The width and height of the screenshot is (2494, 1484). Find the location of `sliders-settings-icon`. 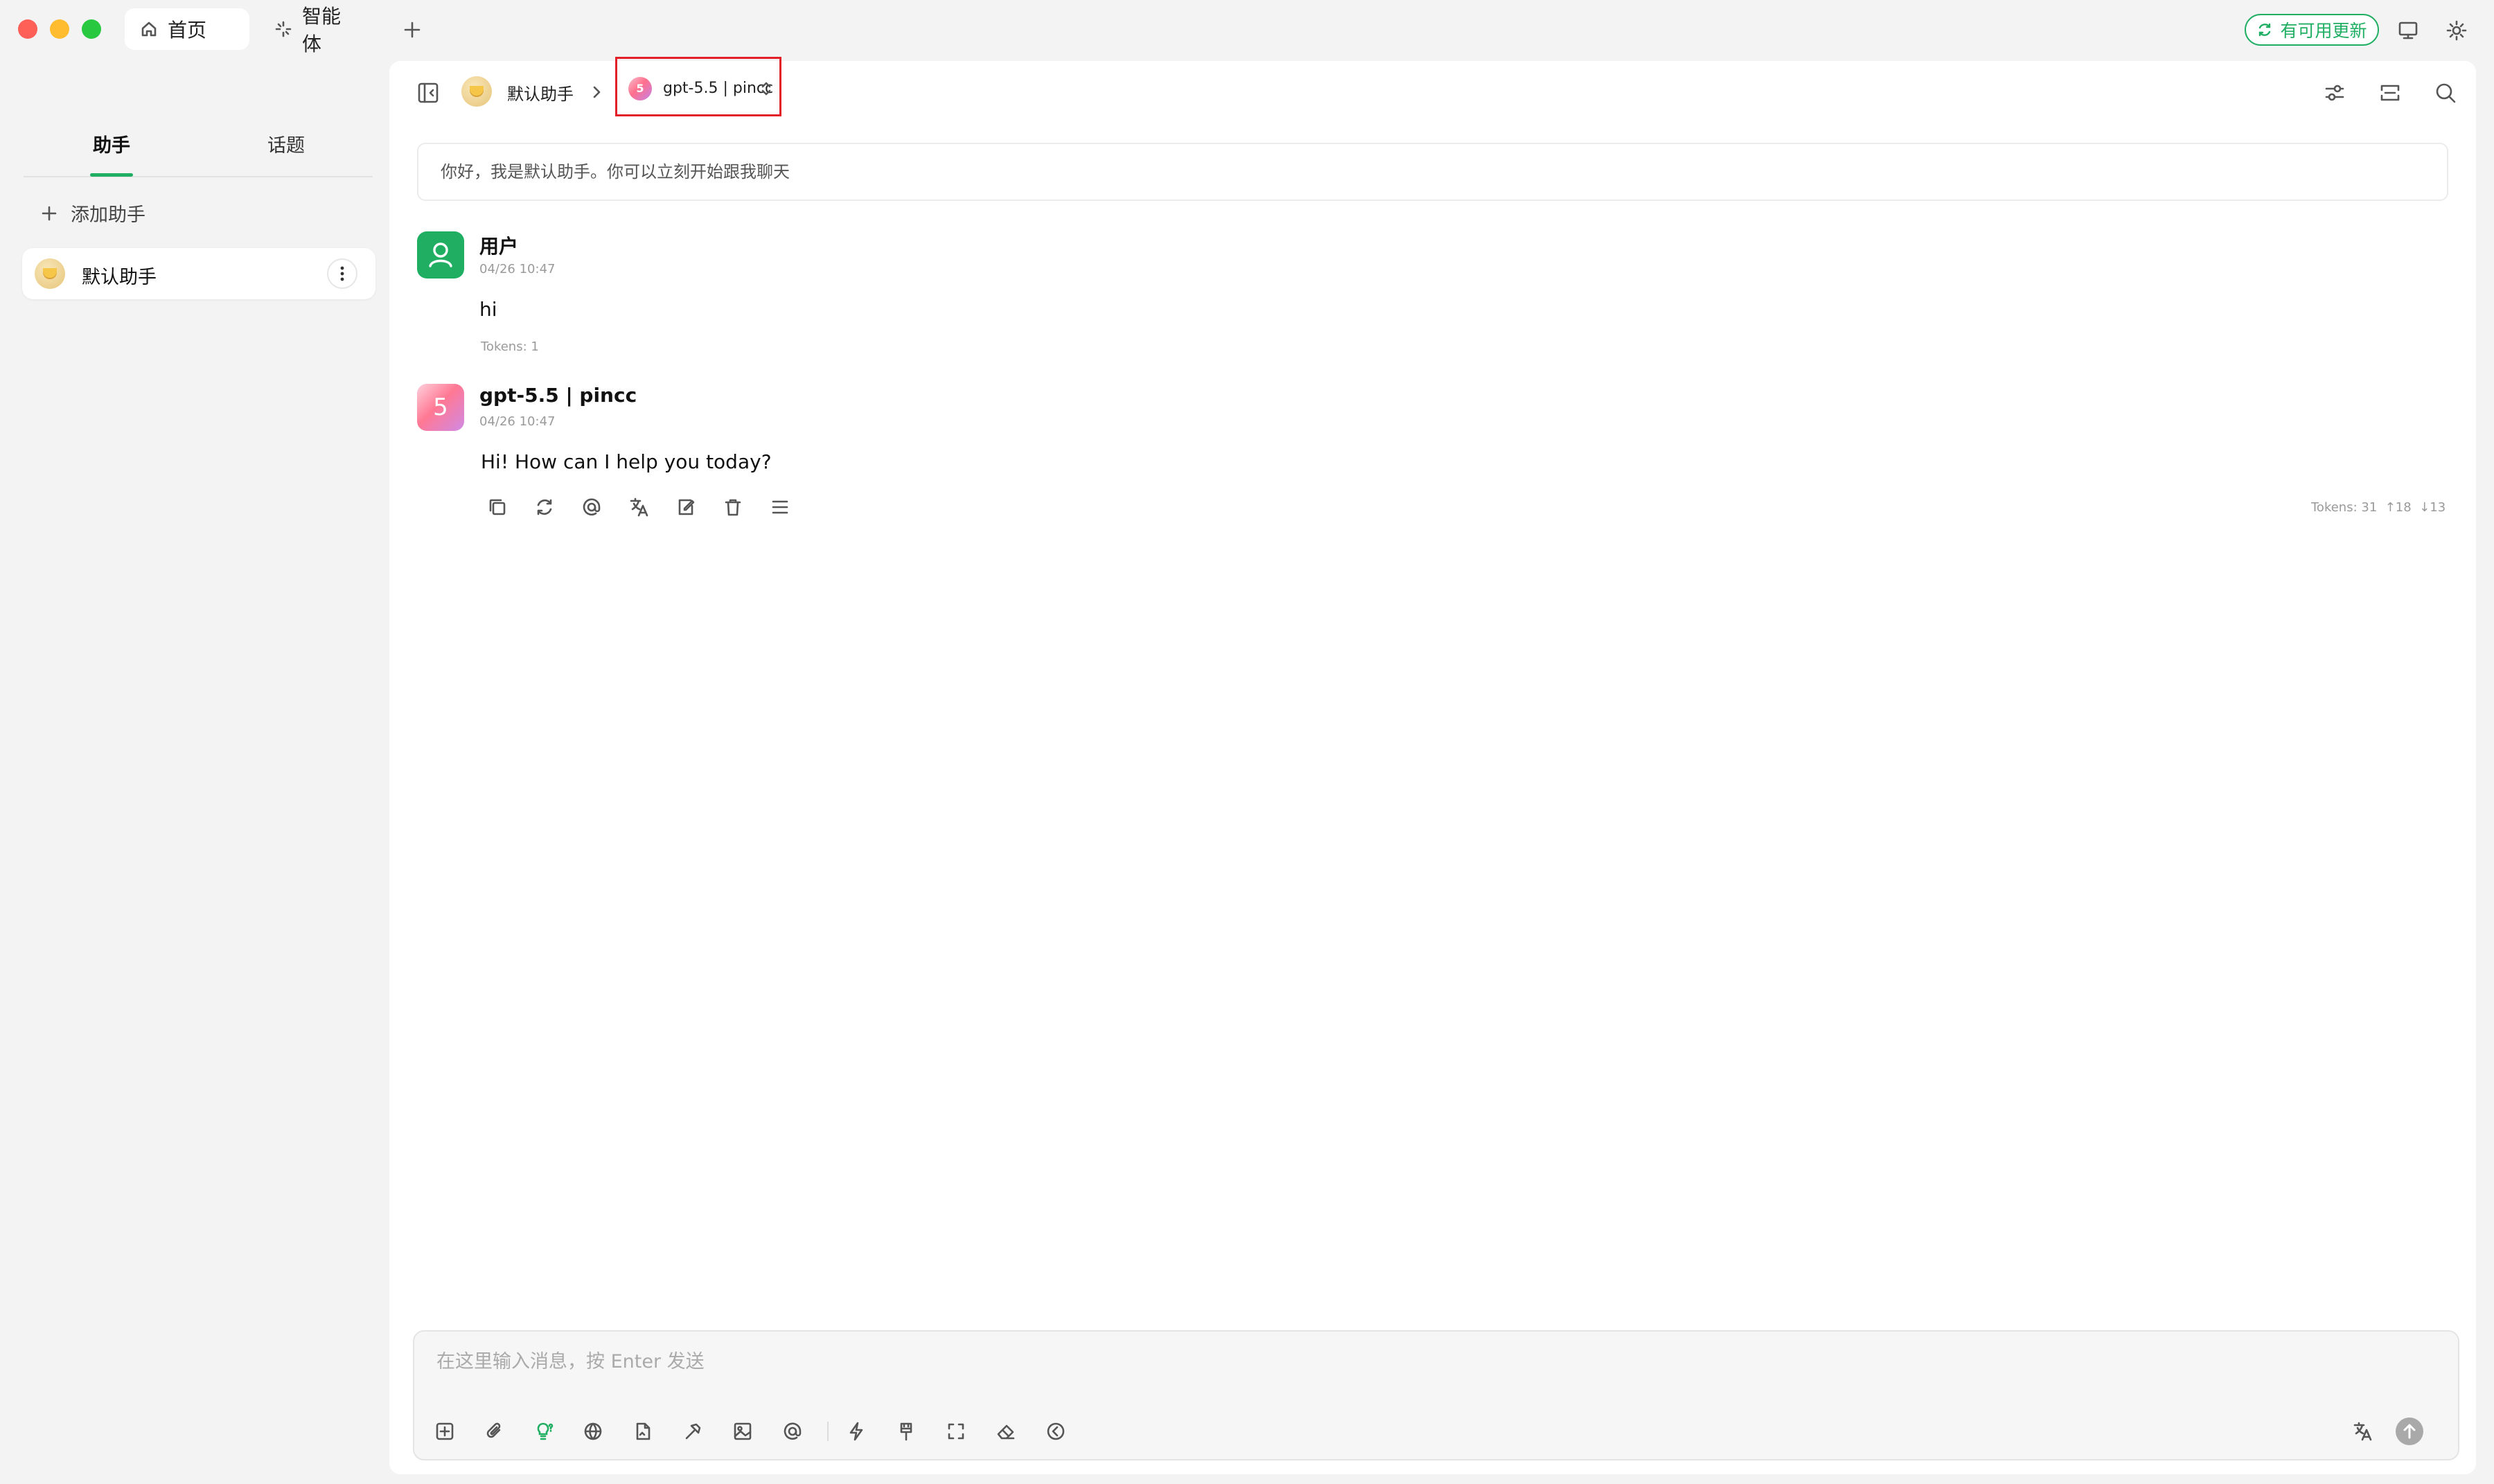

sliders-settings-icon is located at coordinates (2334, 93).